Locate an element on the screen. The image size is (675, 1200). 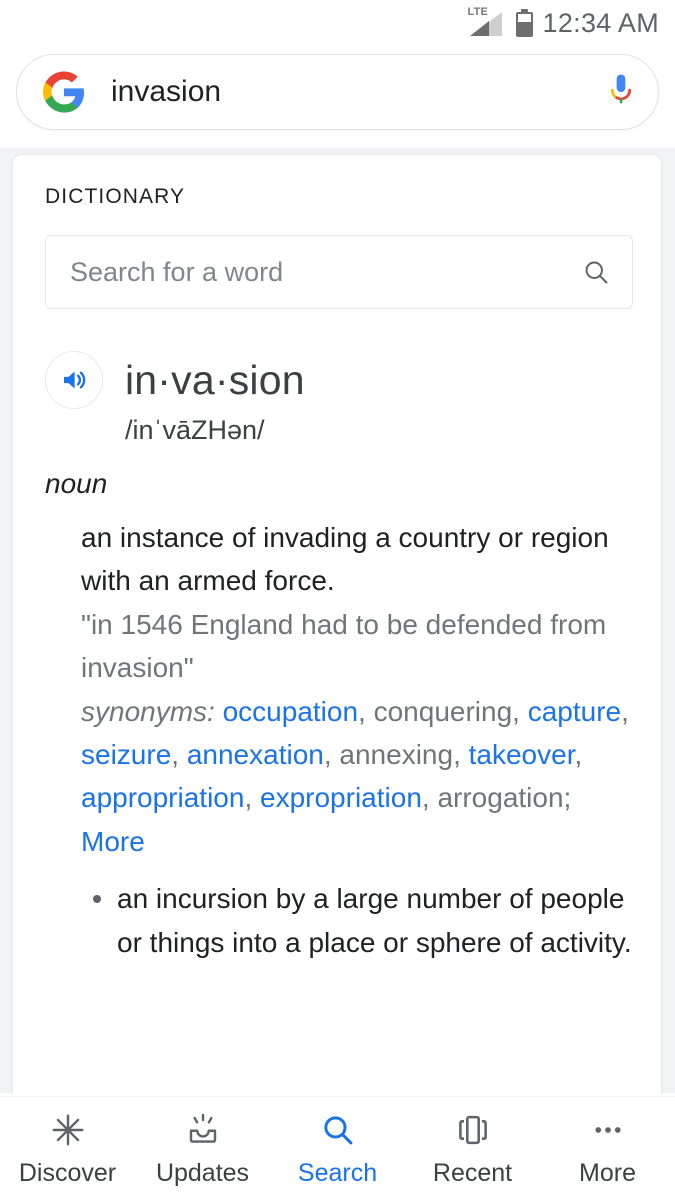
synonym-term: arrogation is located at coordinates (500, 798).